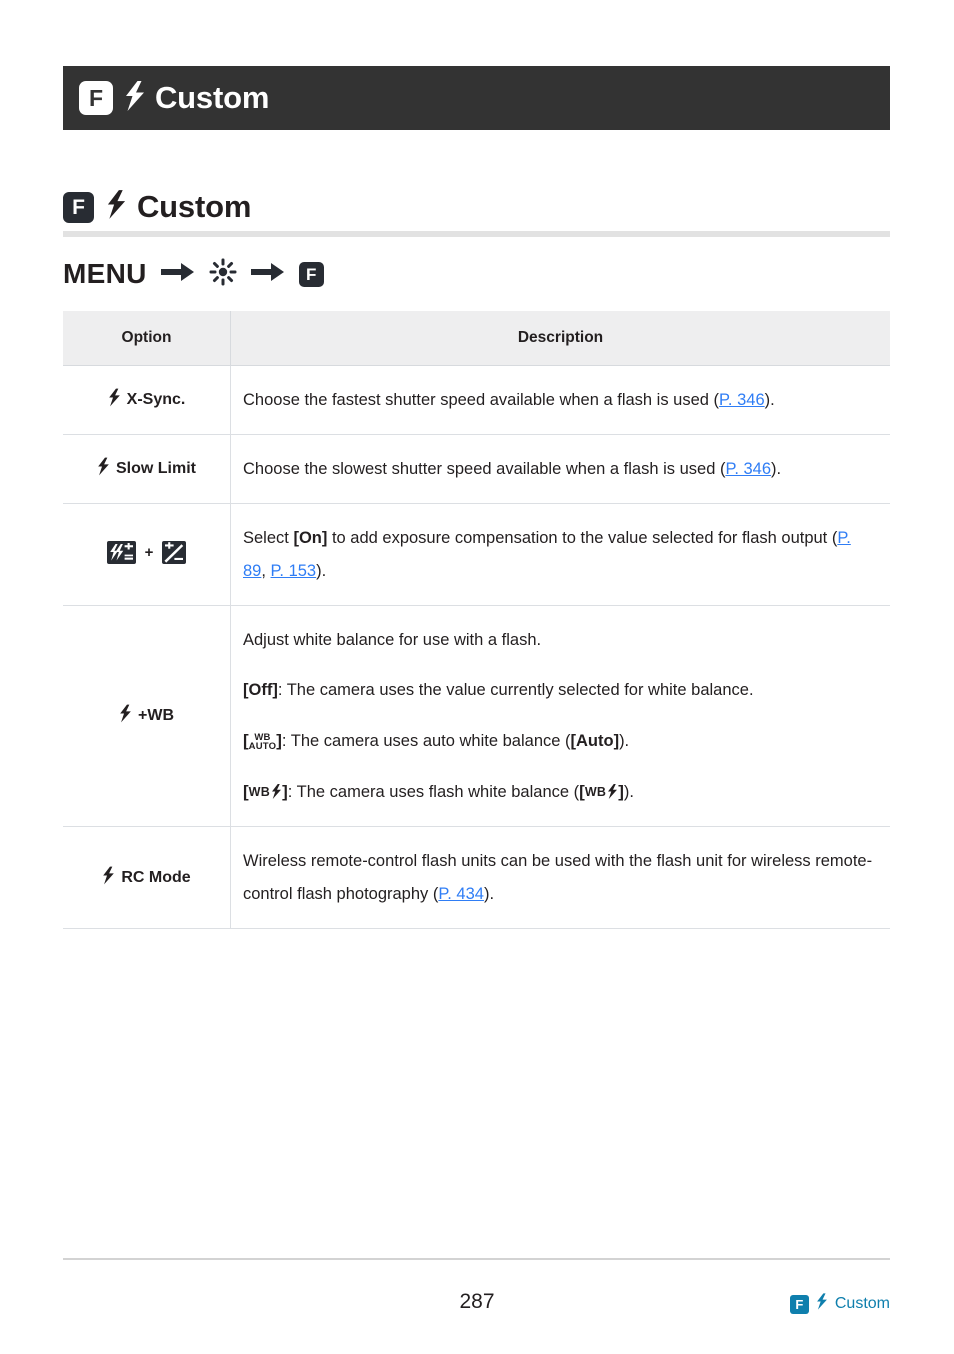  I want to click on running-header-title: Custom, so click(212, 97).